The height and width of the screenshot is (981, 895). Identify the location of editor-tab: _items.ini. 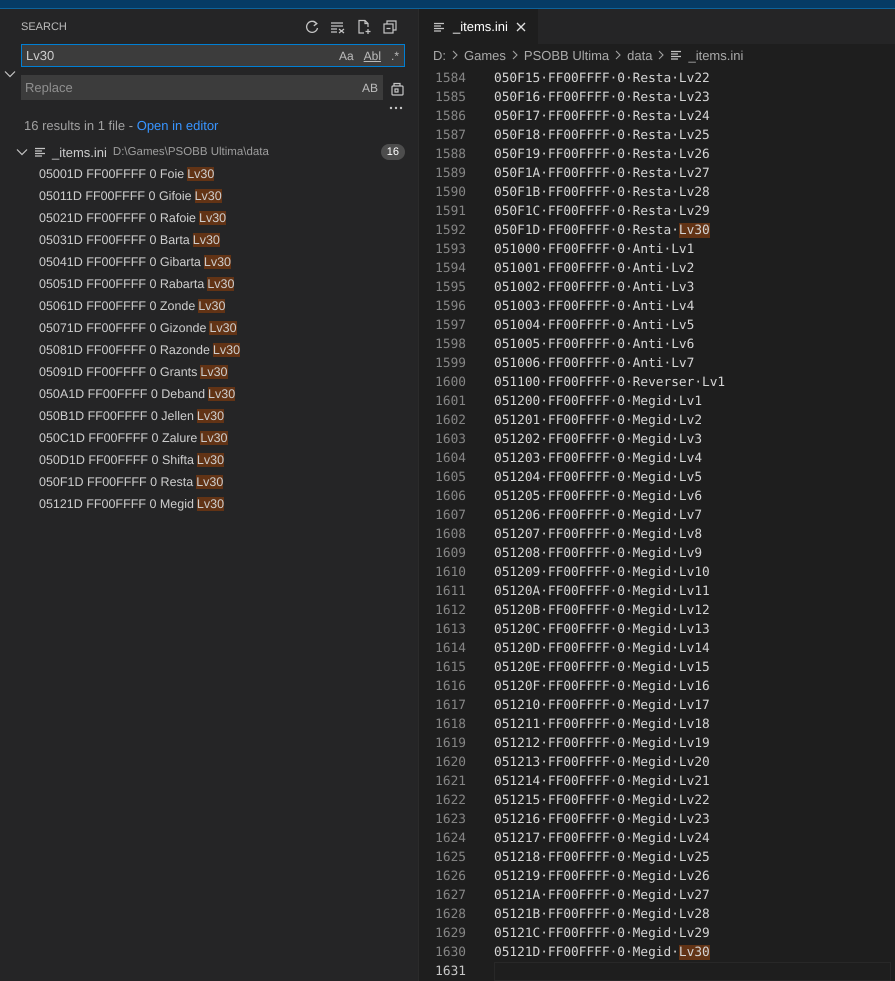
(478, 26).